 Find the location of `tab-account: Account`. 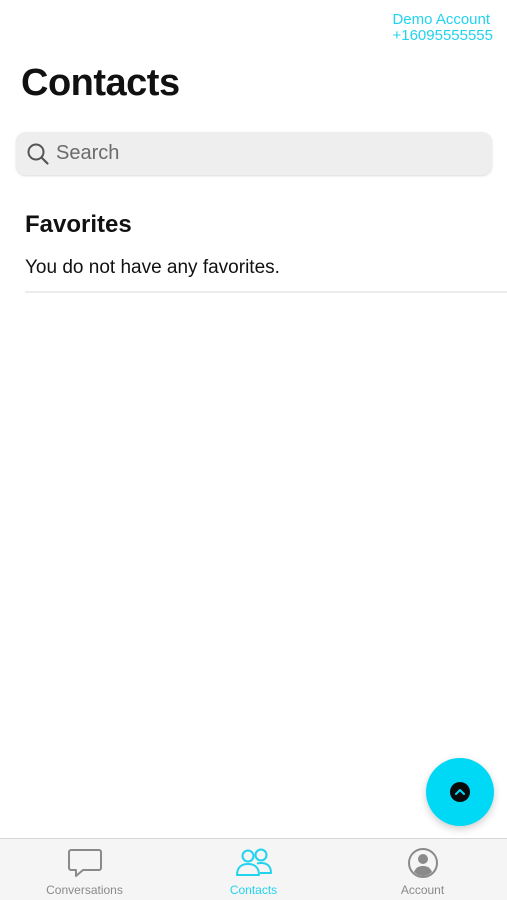

tab-account: Account is located at coordinates (422, 869).